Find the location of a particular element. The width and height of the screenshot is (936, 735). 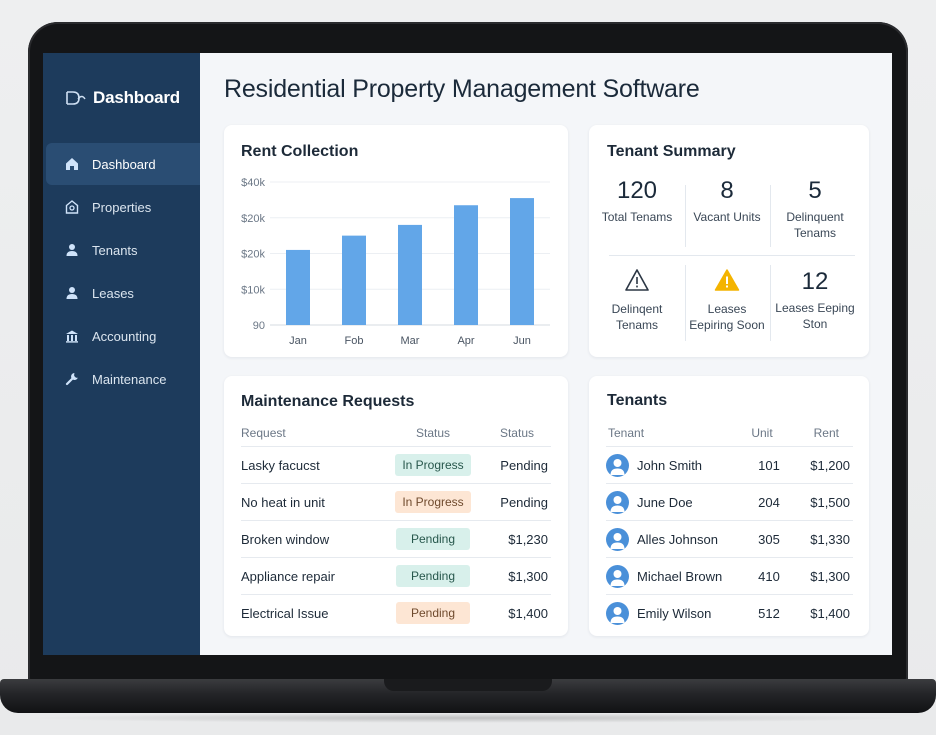

stat-label: Leases Eeping Ston is located at coordinates (815, 316).